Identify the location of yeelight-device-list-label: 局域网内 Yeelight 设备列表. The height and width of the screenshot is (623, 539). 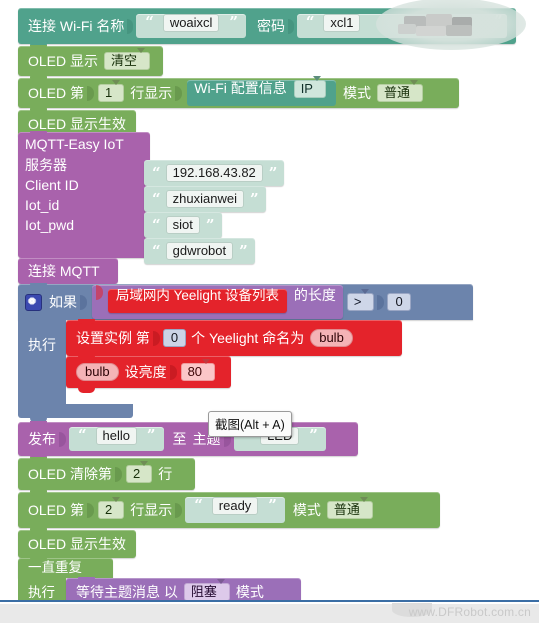
(197, 295).